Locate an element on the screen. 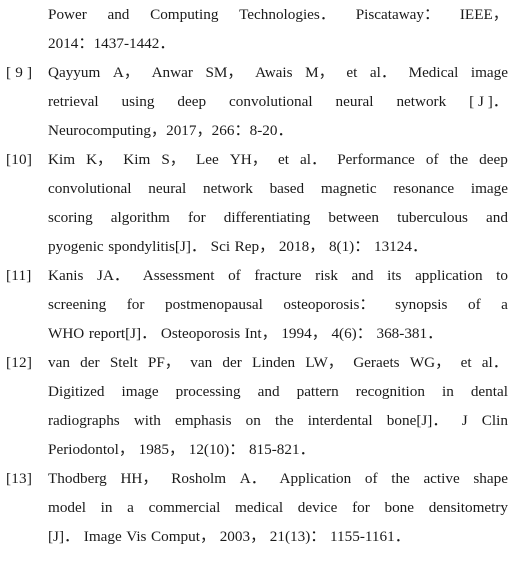  reference-word: 13124． is located at coordinates (400, 246).